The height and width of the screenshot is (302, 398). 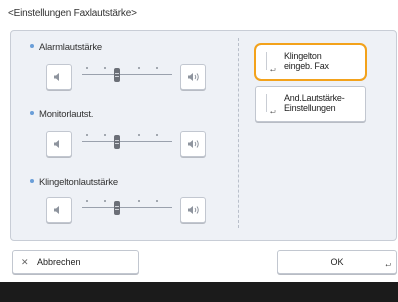 I want to click on monitor-volume-slider, so click(x=127, y=142).